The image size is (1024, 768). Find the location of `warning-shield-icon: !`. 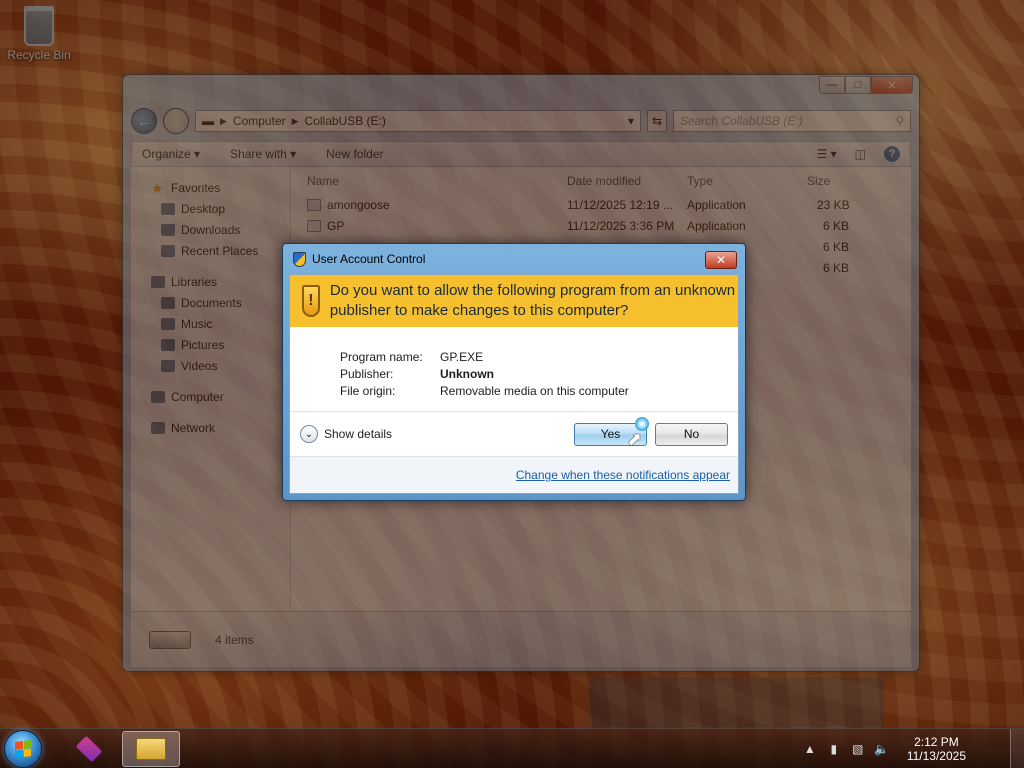

warning-shield-icon: ! is located at coordinates (311, 301).